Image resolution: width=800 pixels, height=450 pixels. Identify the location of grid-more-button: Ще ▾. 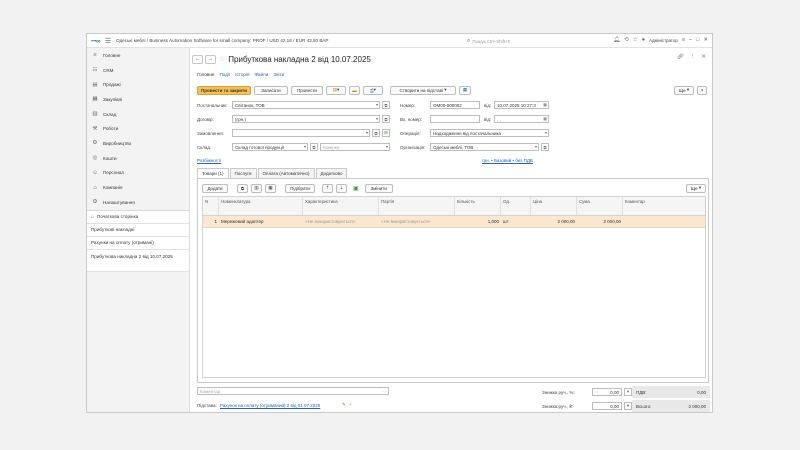
(696, 188).